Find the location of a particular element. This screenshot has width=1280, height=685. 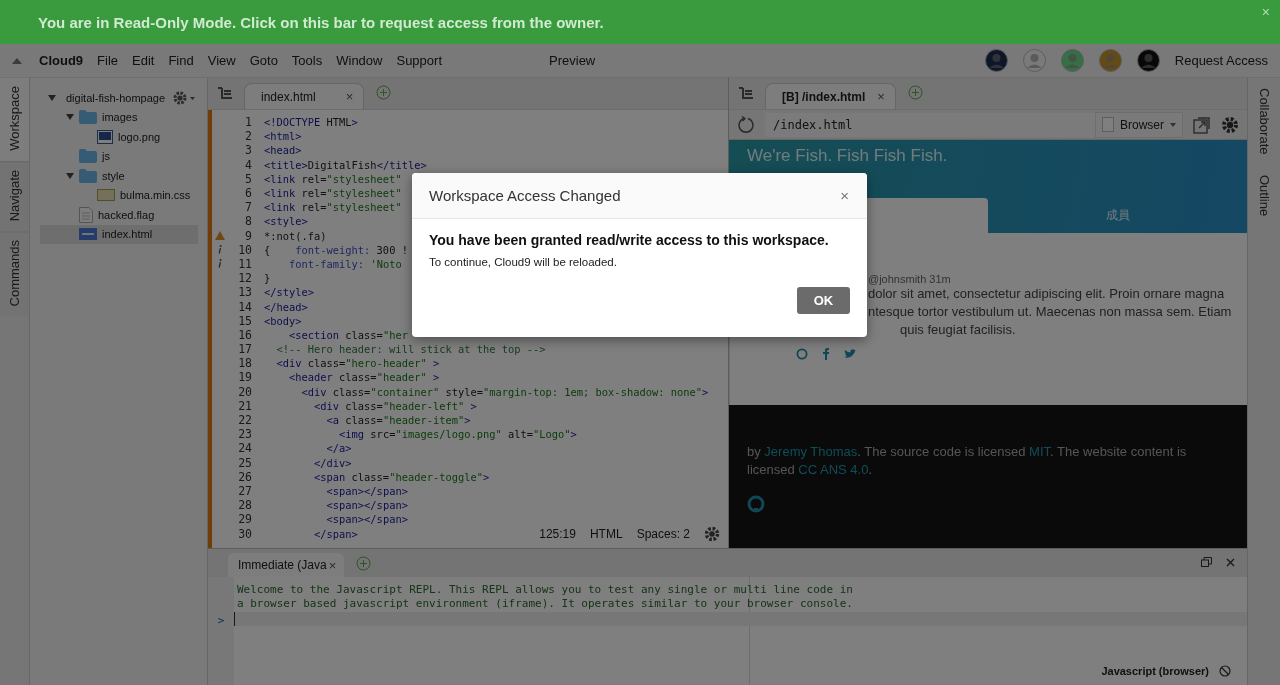

preview-tab: [B] /index.html × is located at coordinates (830, 96).